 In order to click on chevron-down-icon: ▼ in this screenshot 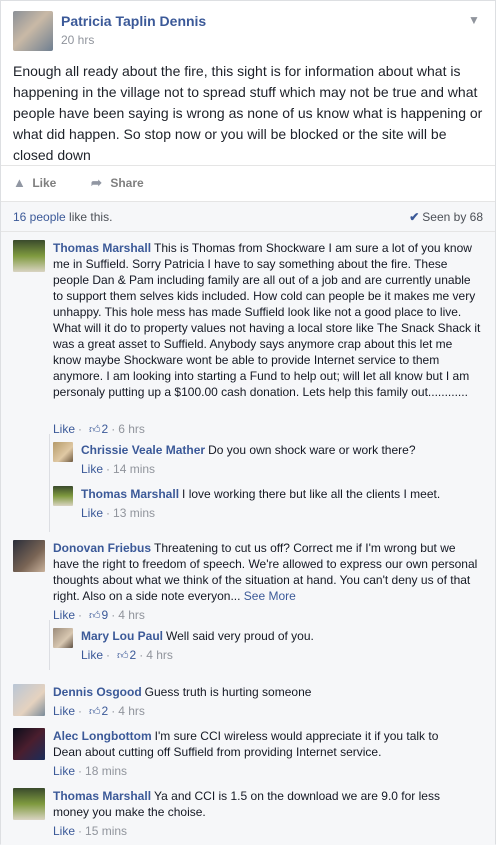, I will do `click(474, 20)`.